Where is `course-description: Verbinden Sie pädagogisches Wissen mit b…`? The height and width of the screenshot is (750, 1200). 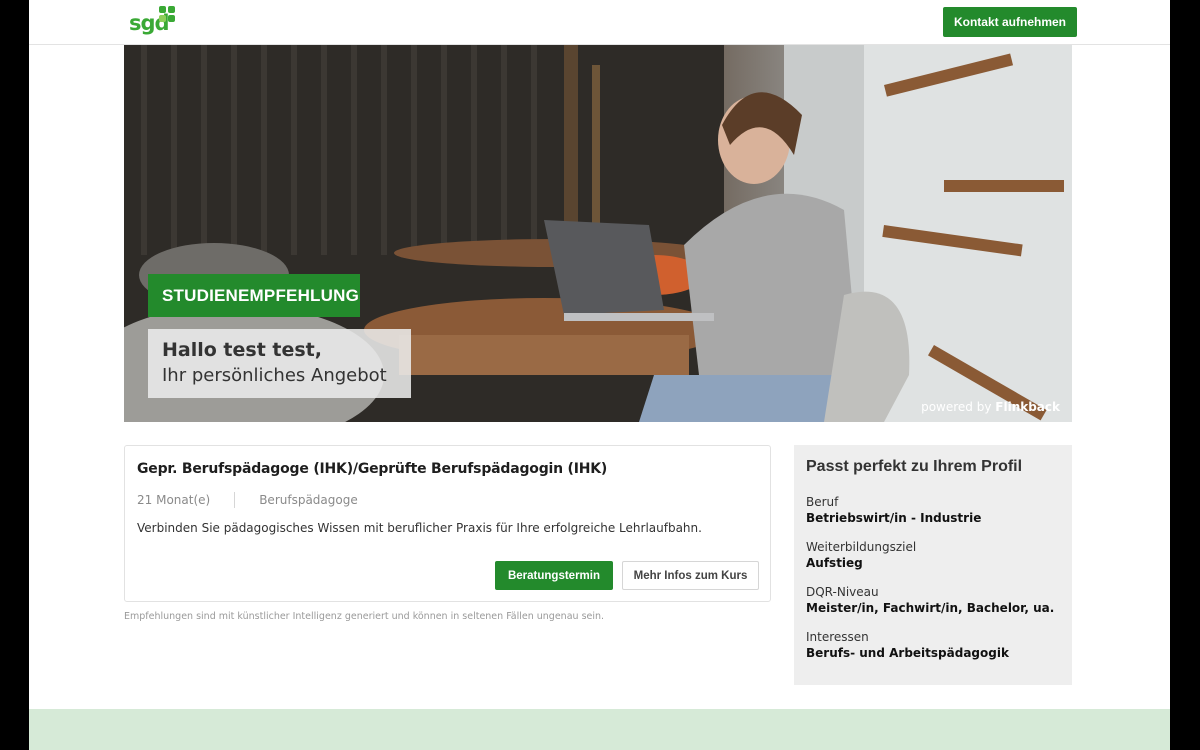
course-description: Verbinden Sie pädagogisches Wissen mit b… is located at coordinates (419, 528).